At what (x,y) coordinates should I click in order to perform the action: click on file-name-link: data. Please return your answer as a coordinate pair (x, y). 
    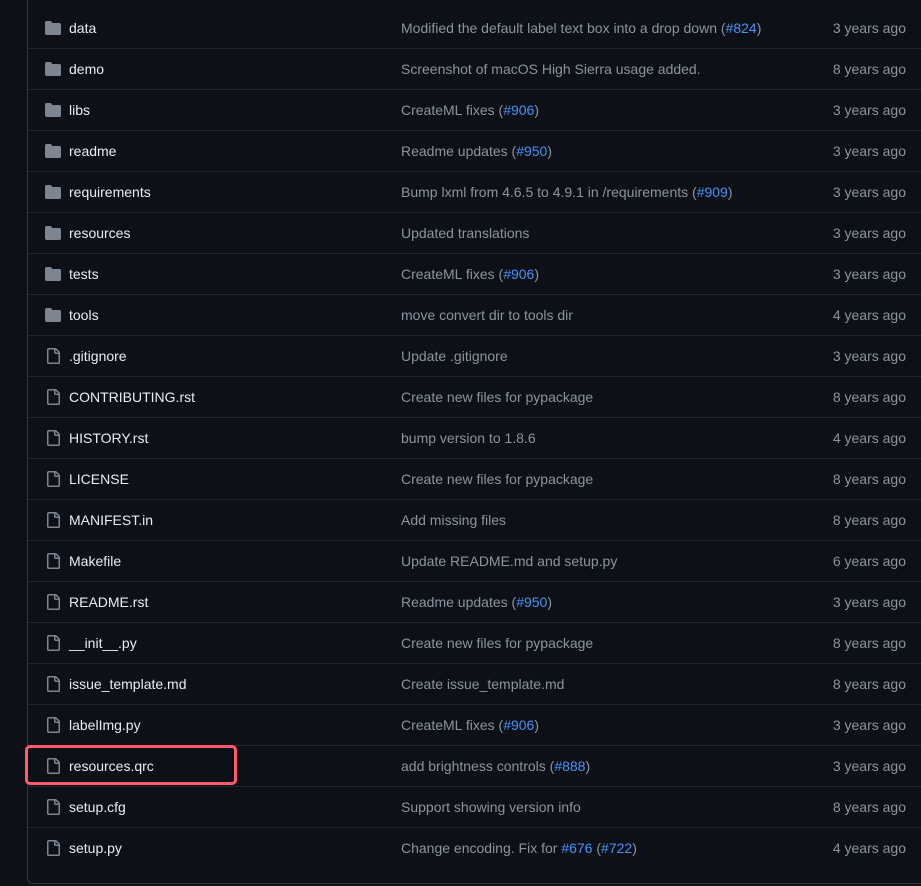
    Looking at the image, I should click on (82, 28).